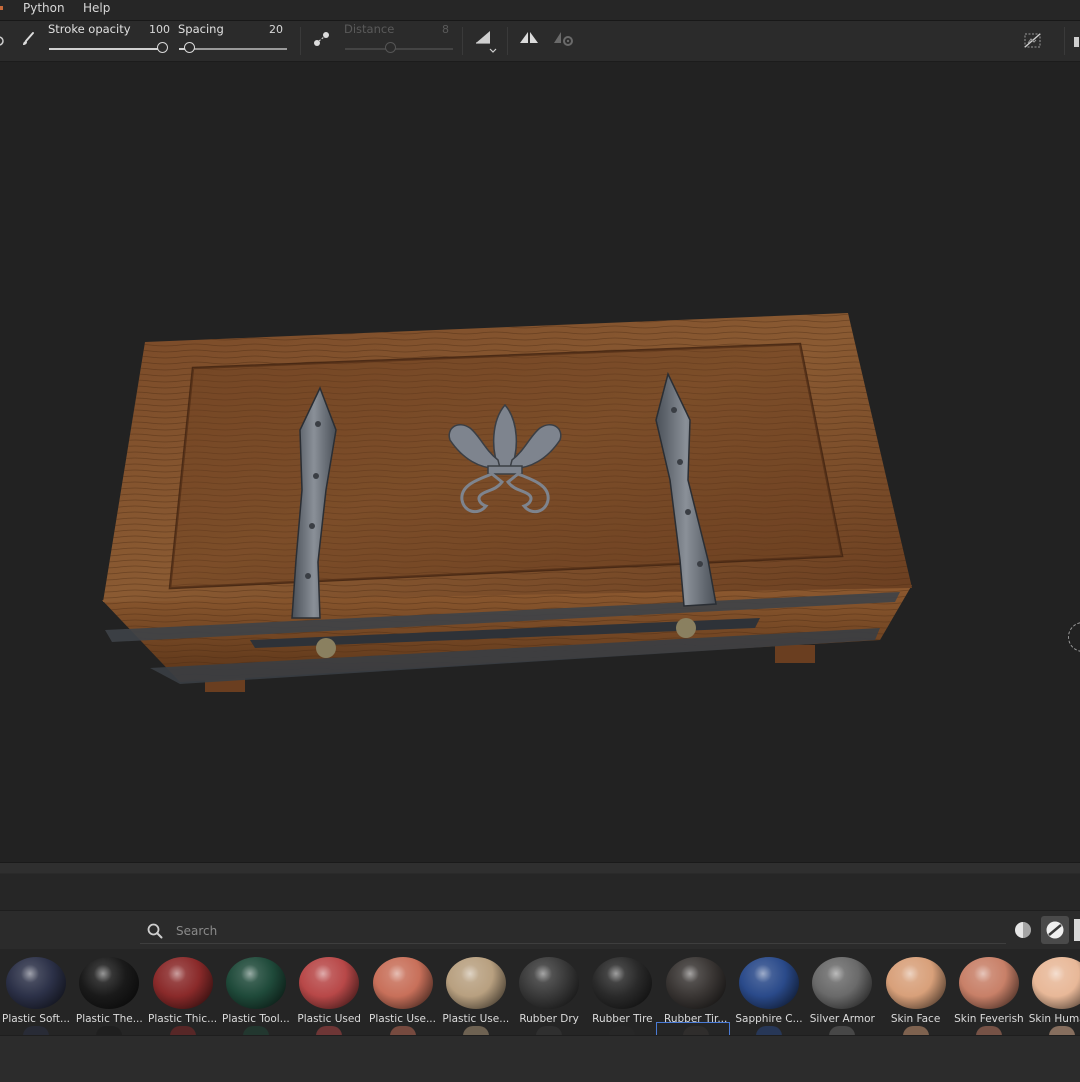  What do you see at coordinates (564, 39) in the screenshot?
I see `symmetry-settings-icon` at bounding box center [564, 39].